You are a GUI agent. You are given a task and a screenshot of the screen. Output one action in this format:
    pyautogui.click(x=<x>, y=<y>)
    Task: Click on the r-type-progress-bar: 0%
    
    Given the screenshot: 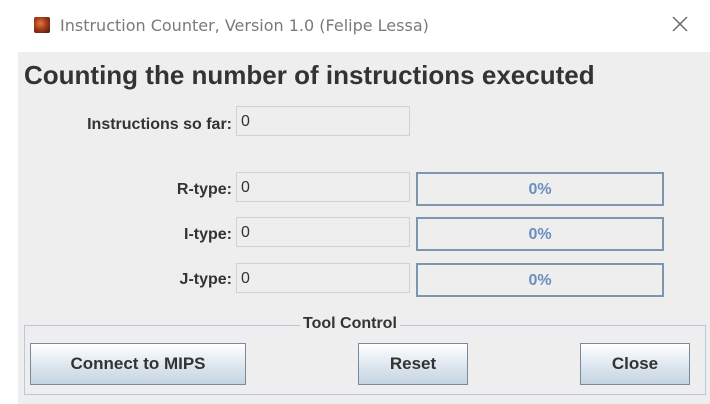 What is the action you would take?
    pyautogui.click(x=540, y=189)
    